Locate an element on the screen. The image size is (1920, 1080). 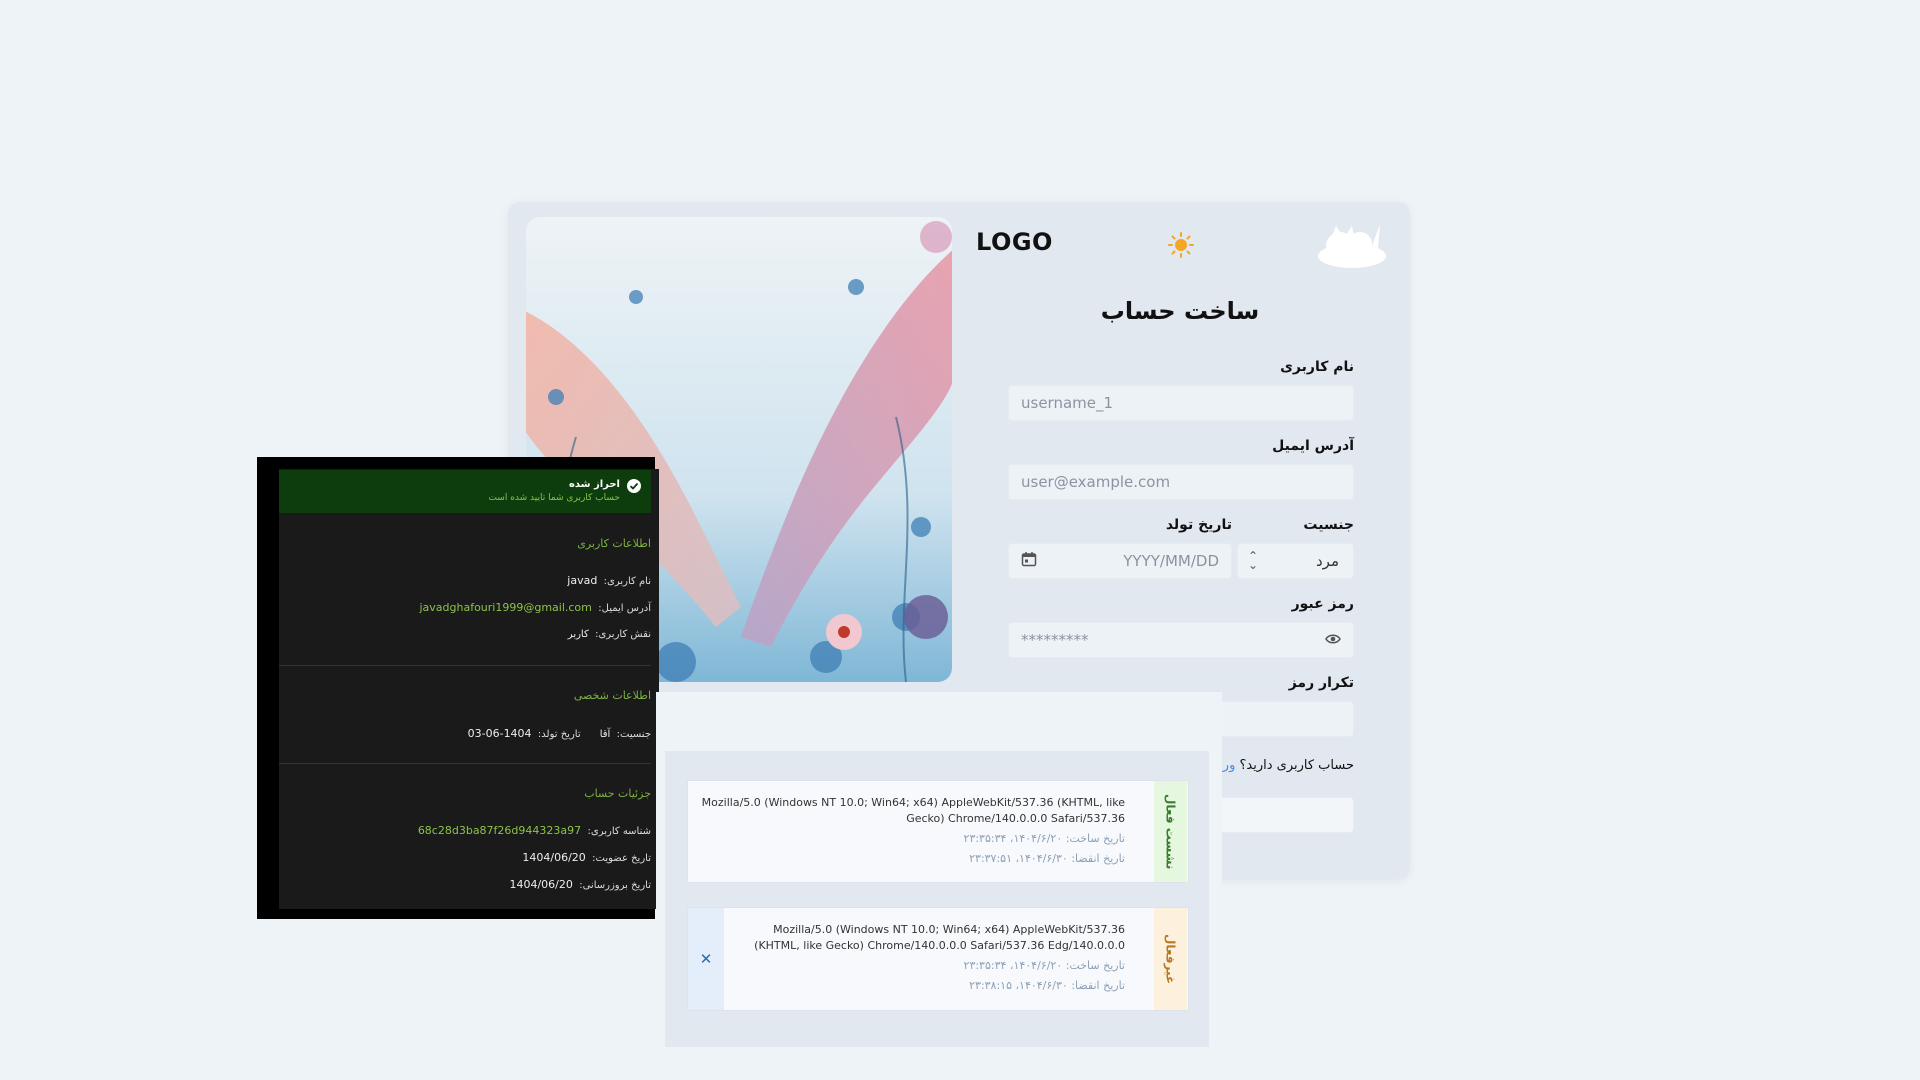
username-placeholder: username_1 is located at coordinates (1067, 403).